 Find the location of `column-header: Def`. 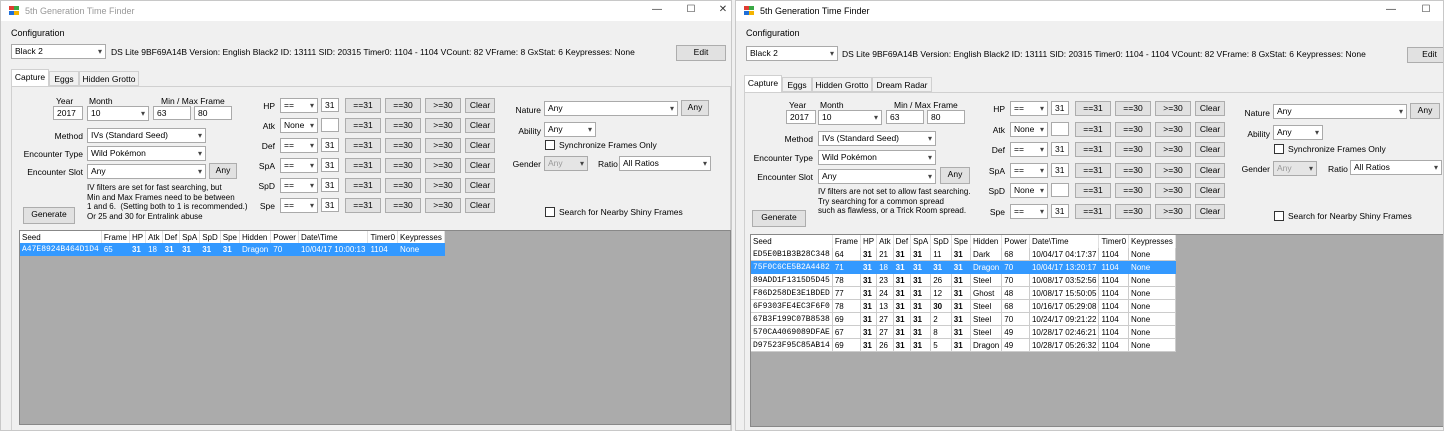

column-header: Def is located at coordinates (902, 241).